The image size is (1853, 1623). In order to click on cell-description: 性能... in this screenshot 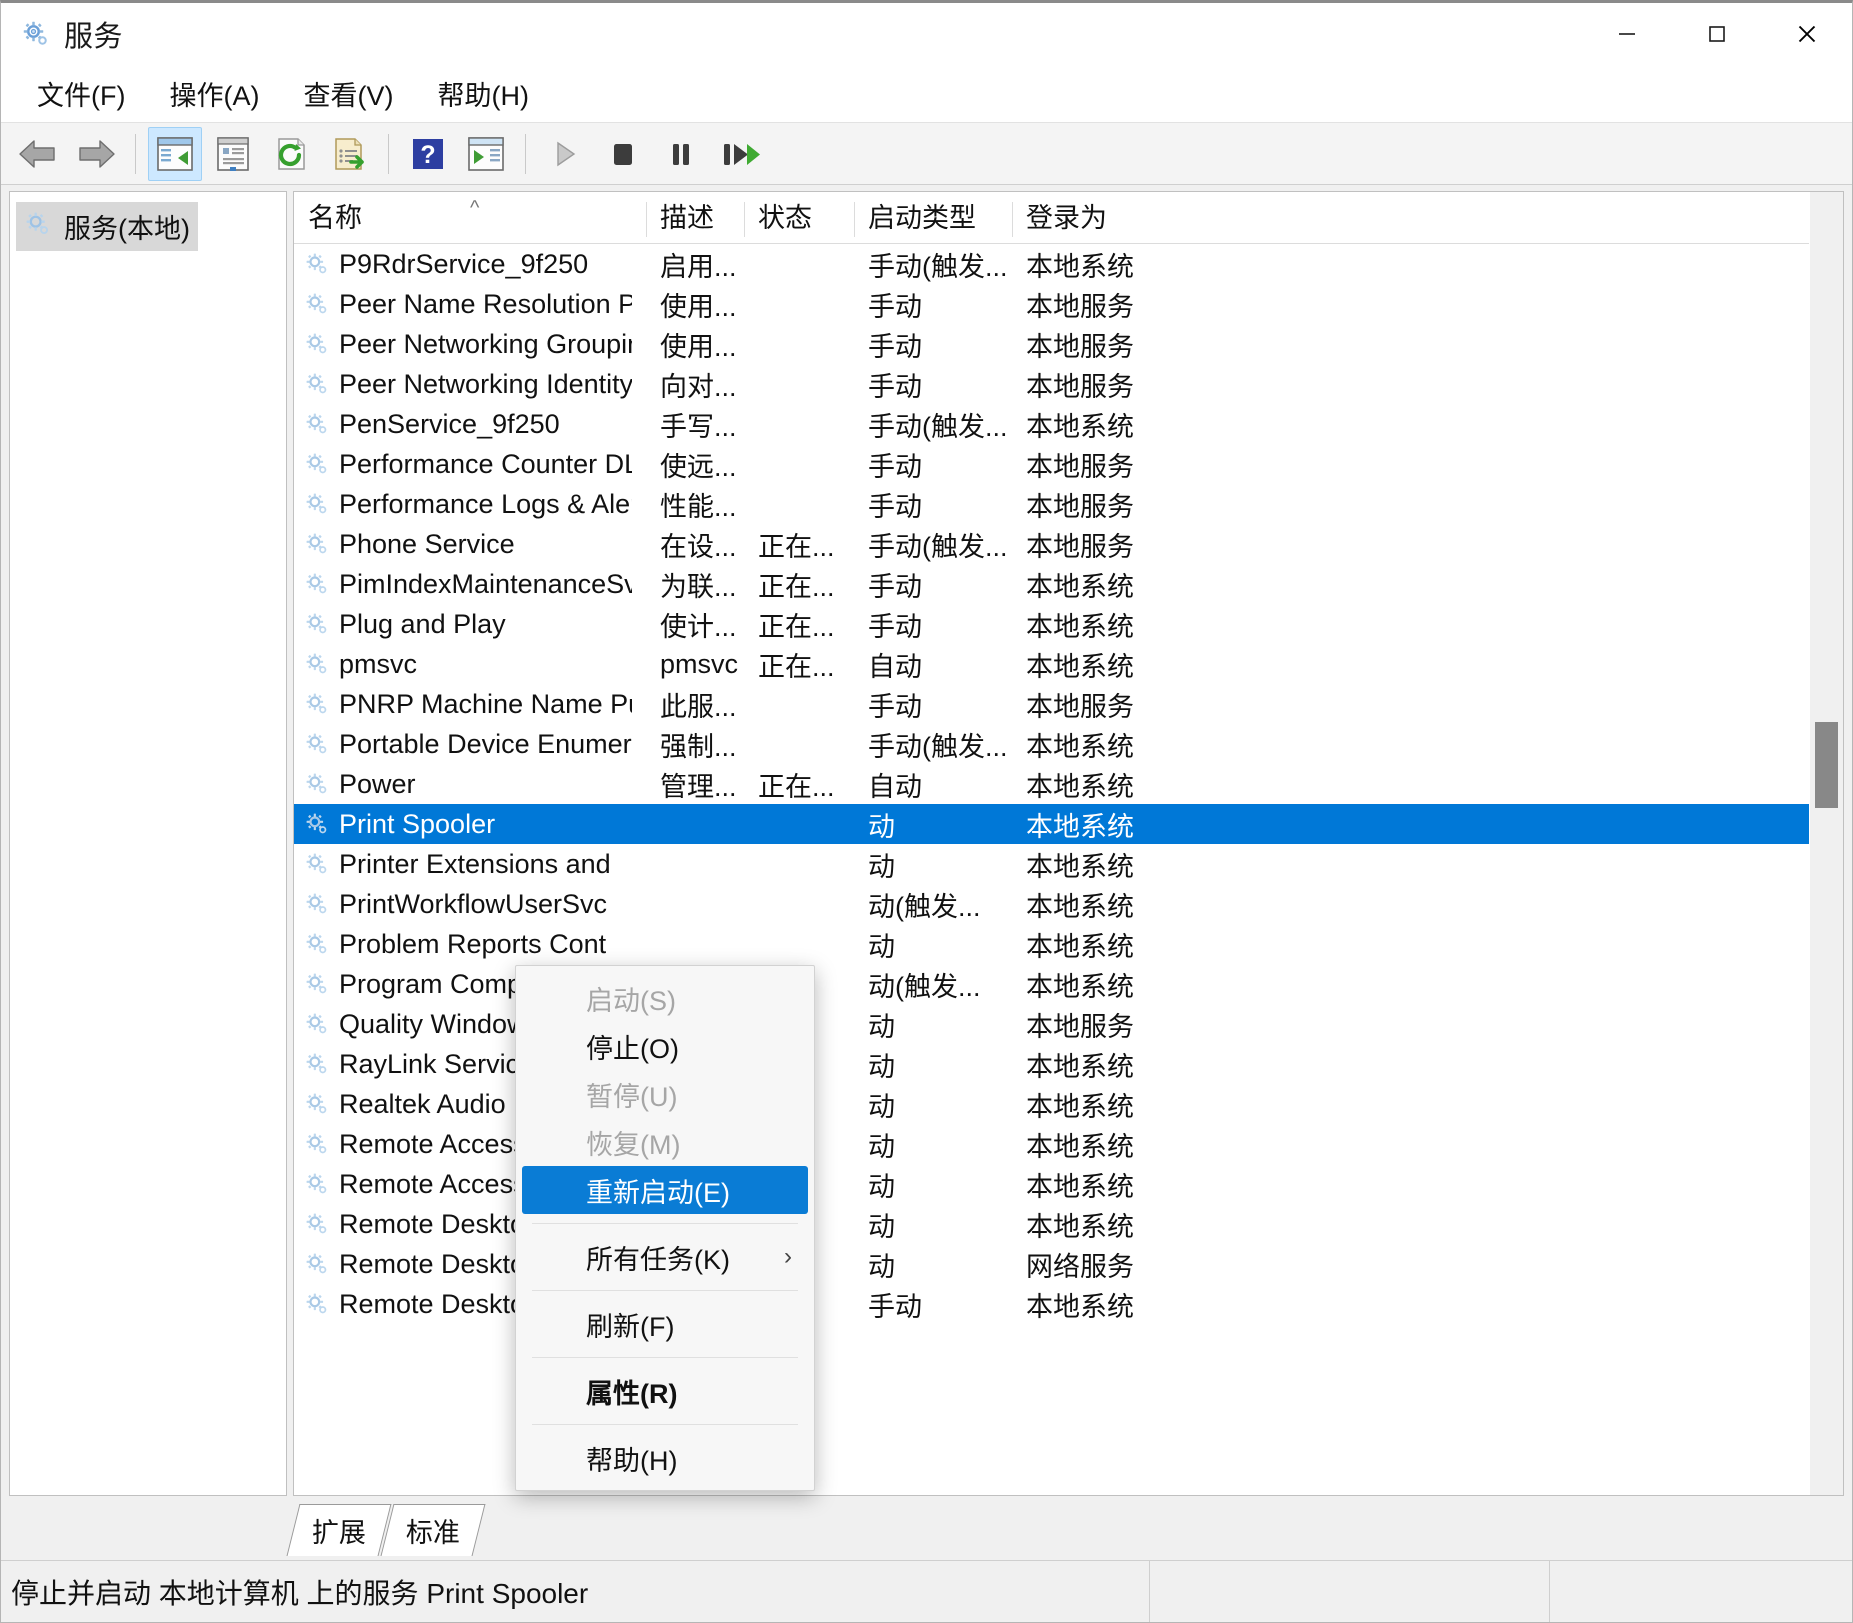, I will do `click(698, 506)`.